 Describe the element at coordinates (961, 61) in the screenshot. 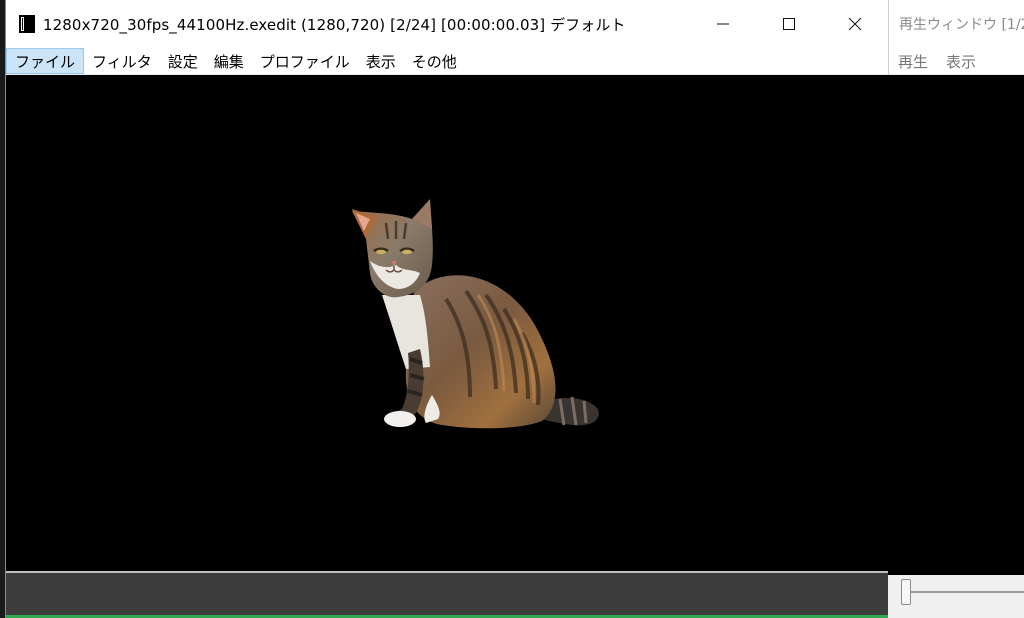

I see `menu-display: 表示` at that location.